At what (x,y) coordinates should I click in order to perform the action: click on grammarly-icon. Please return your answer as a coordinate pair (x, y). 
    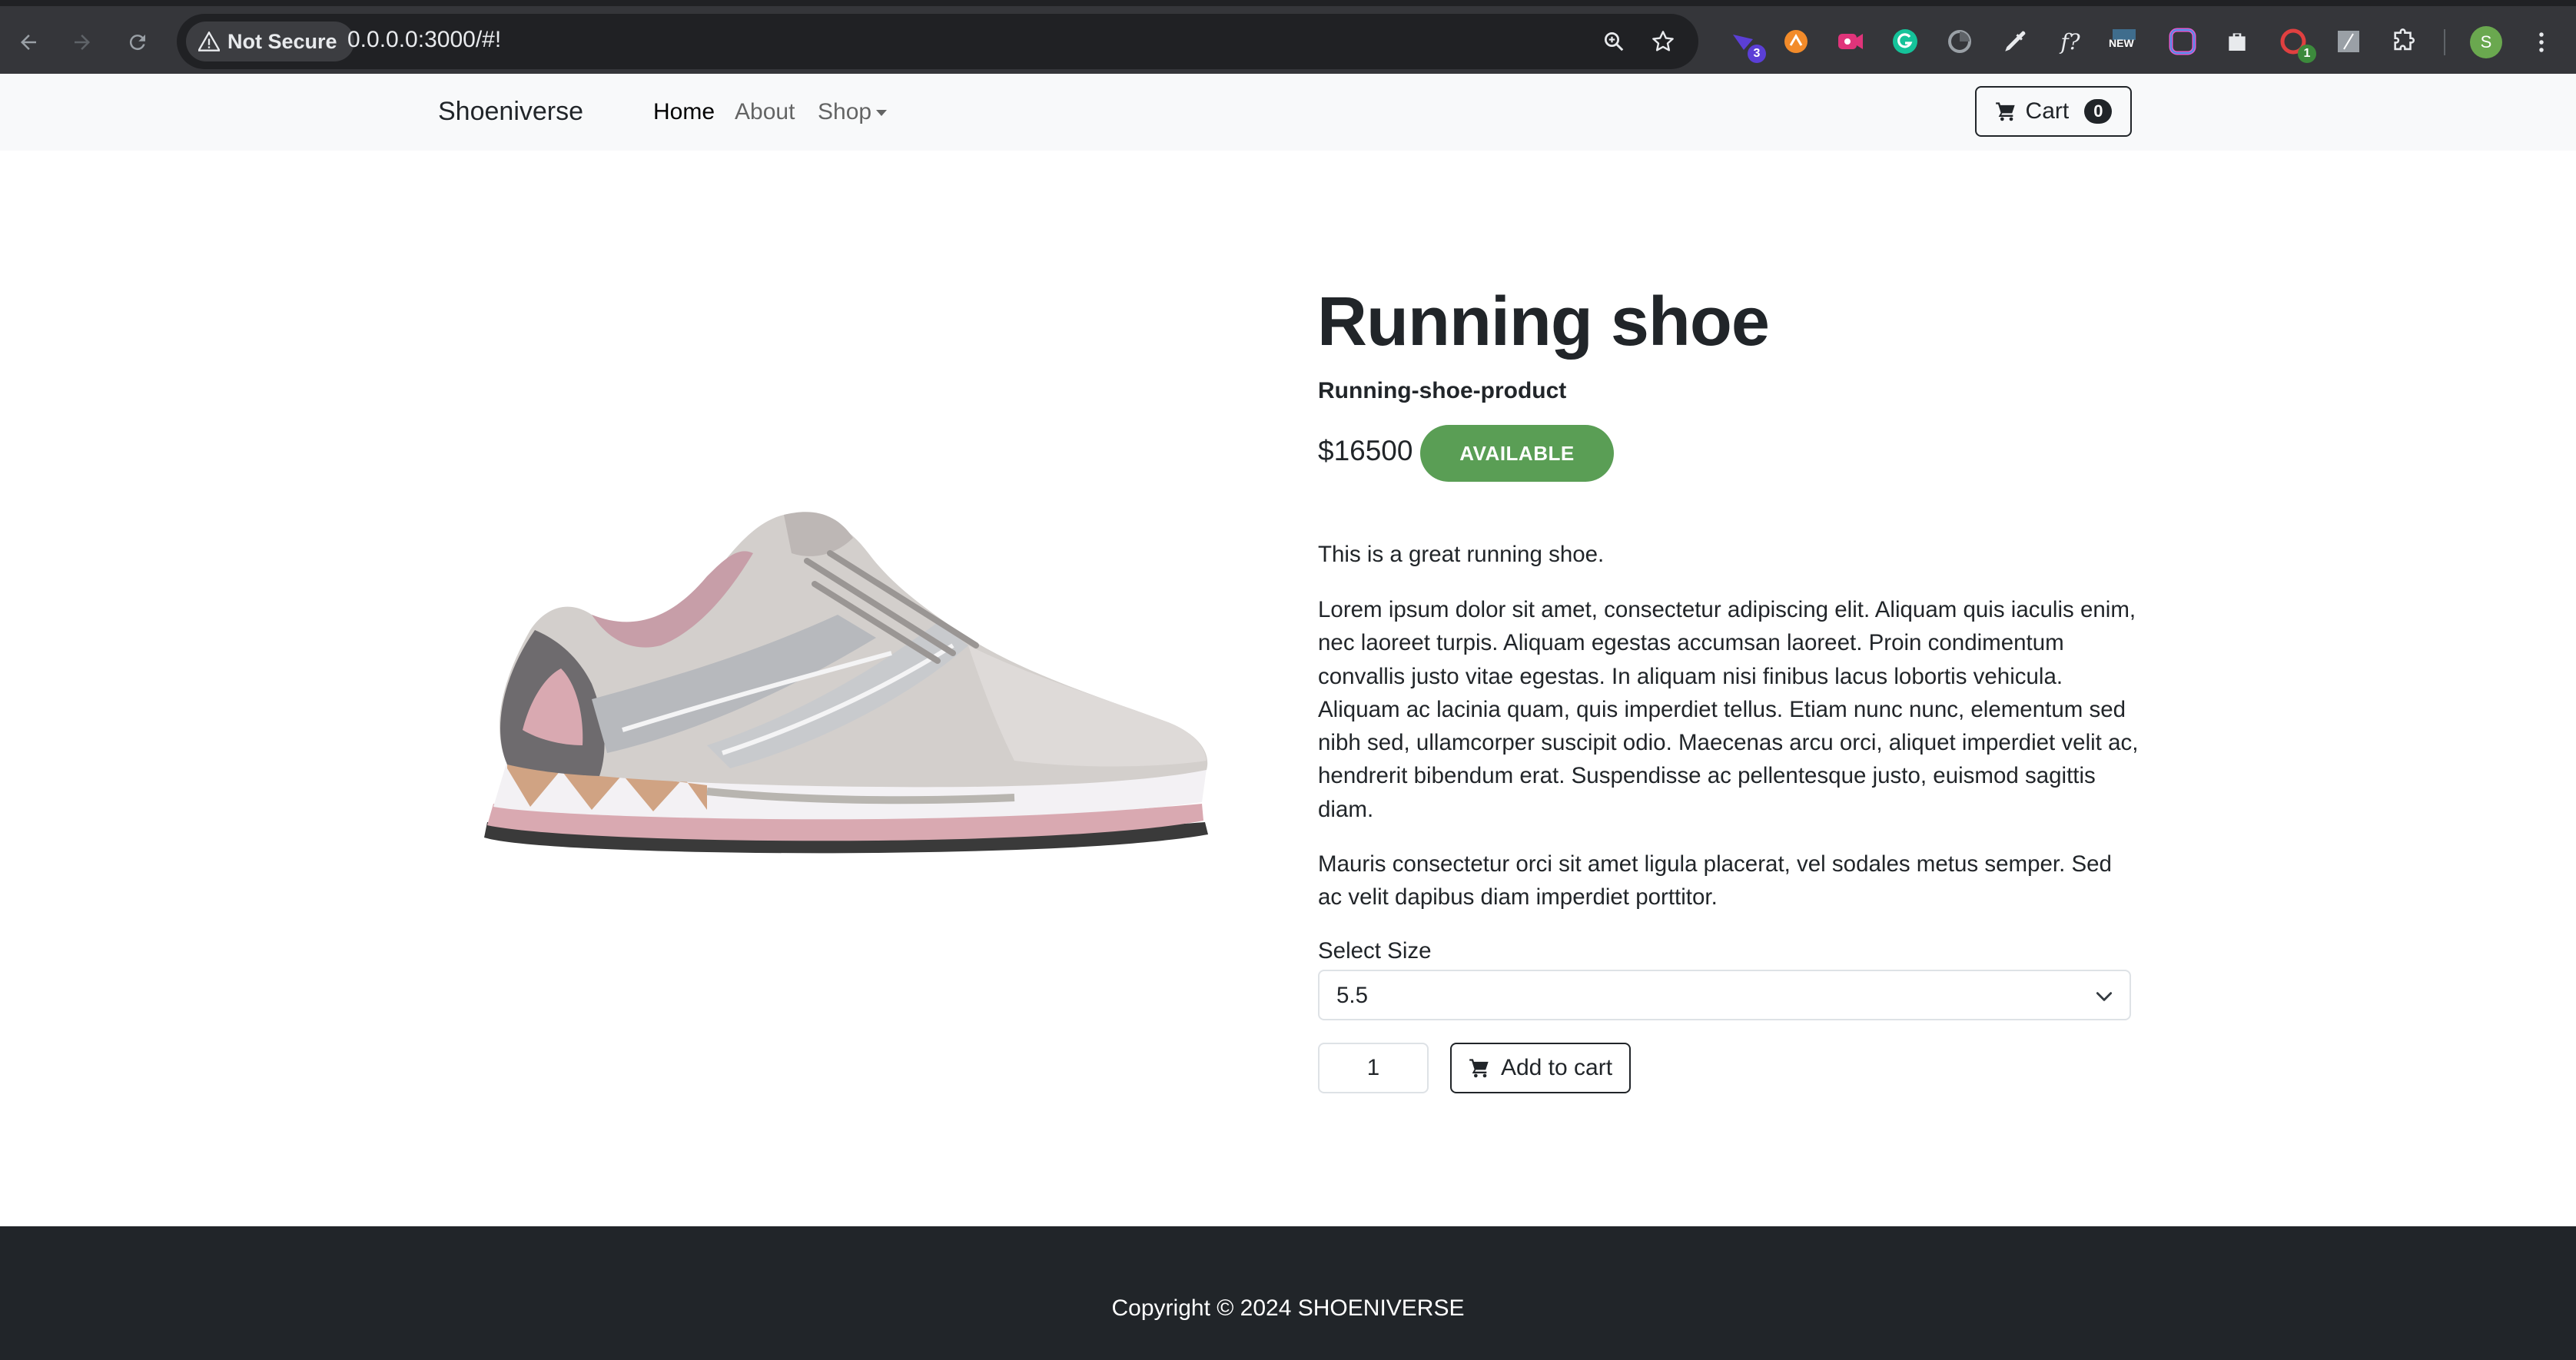
    Looking at the image, I should click on (1905, 42).